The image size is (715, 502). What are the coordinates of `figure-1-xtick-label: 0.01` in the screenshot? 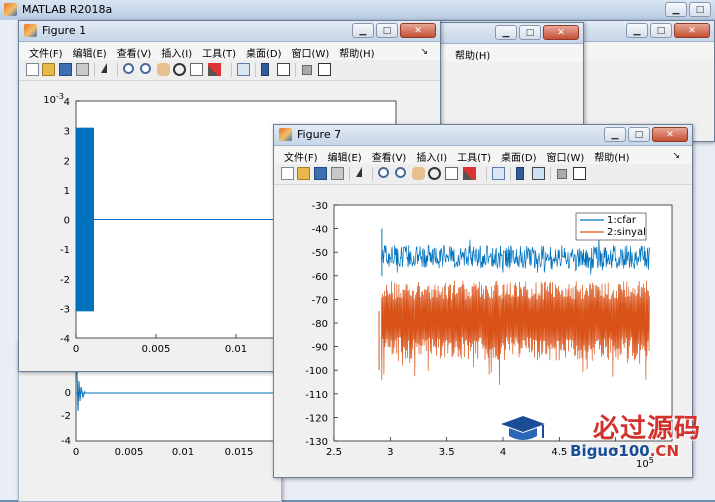 It's located at (236, 349).